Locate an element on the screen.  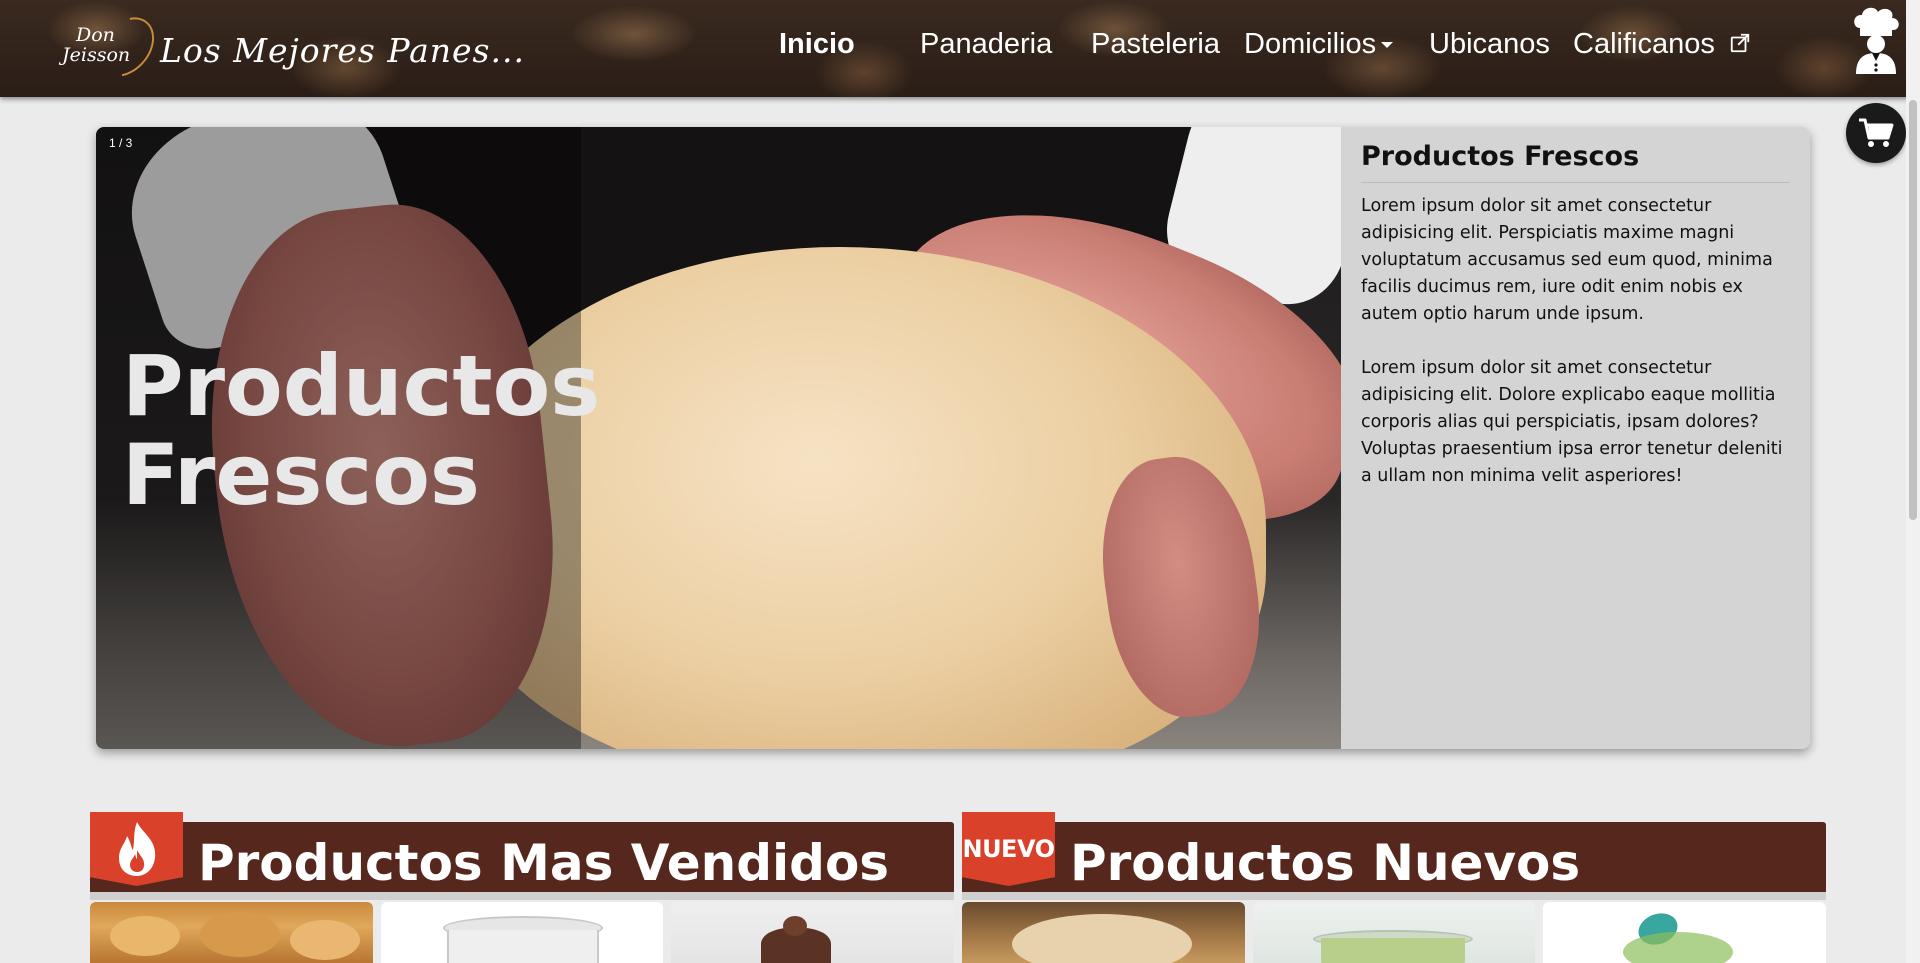
nav-item-domicilios-label: Domicilios is located at coordinates (1310, 44).